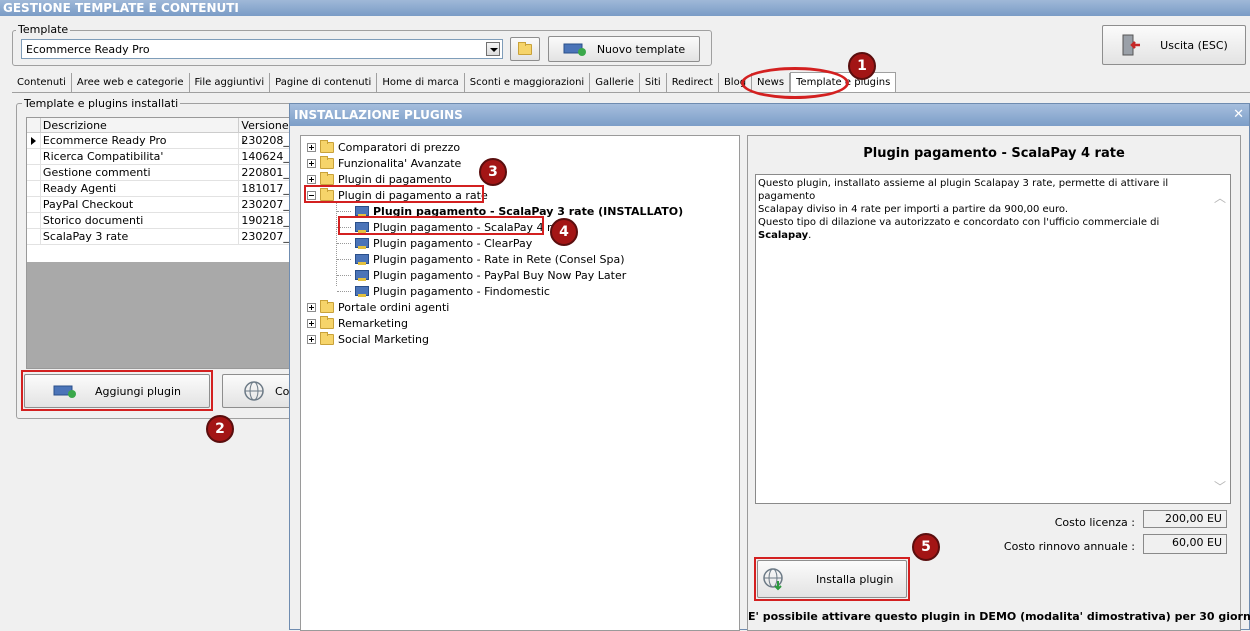  I want to click on close-icon: ✕, so click(1238, 115).